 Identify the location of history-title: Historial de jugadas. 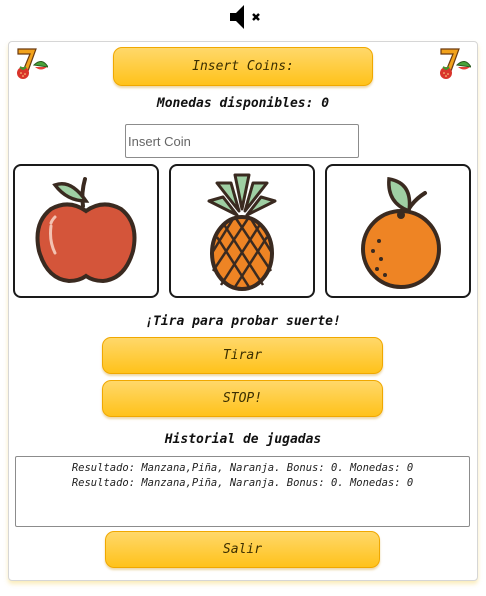
(243, 439).